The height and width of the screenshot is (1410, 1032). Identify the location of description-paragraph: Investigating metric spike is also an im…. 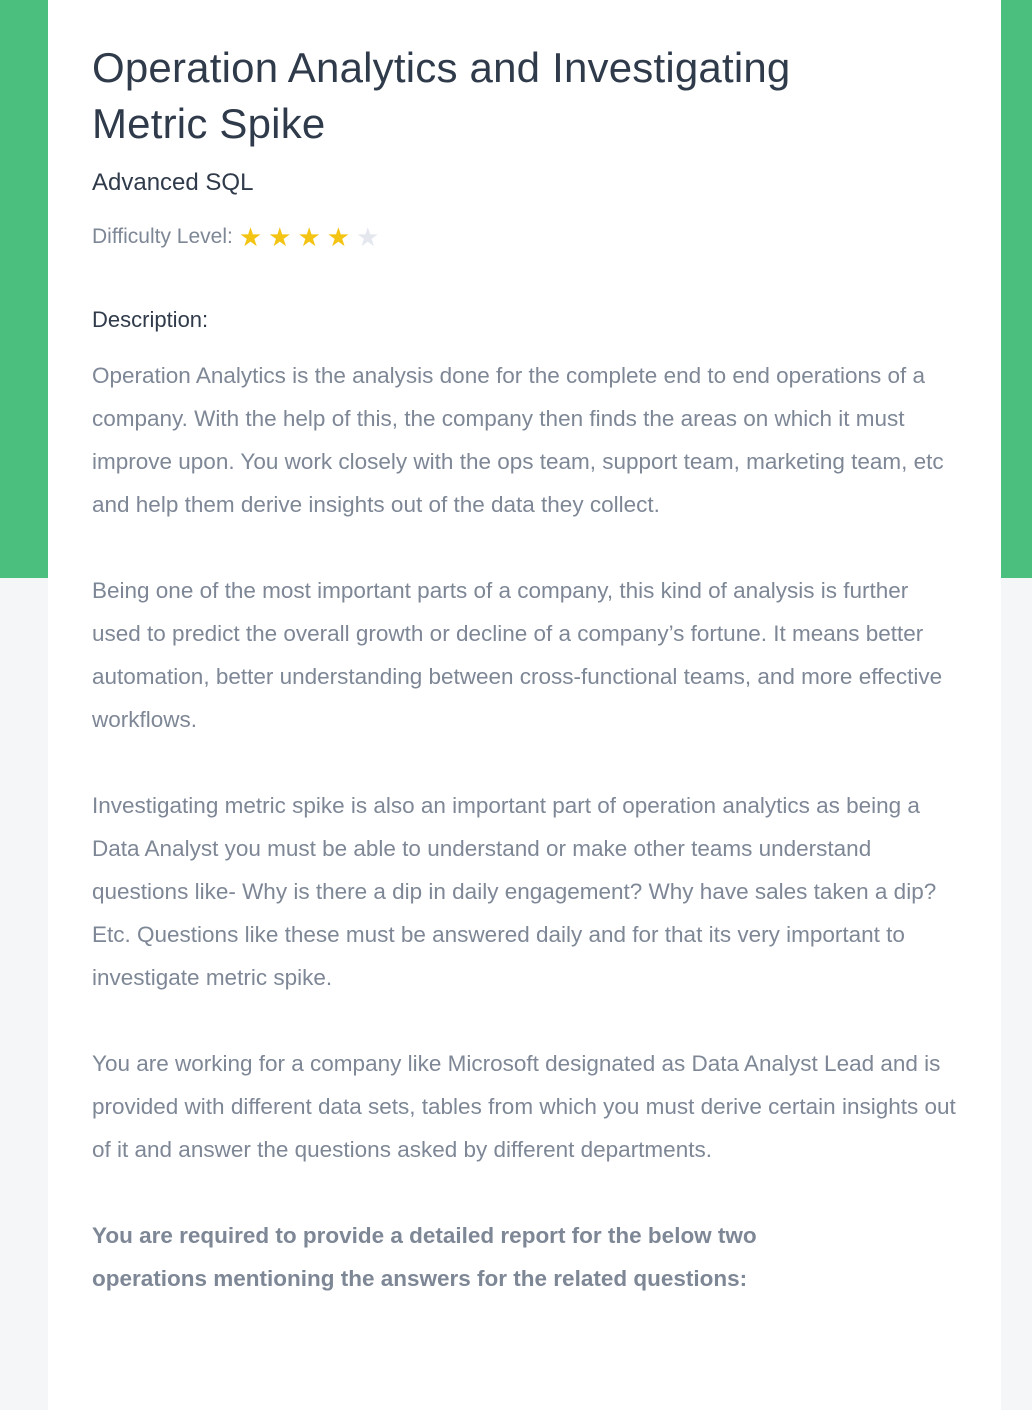
(514, 891).